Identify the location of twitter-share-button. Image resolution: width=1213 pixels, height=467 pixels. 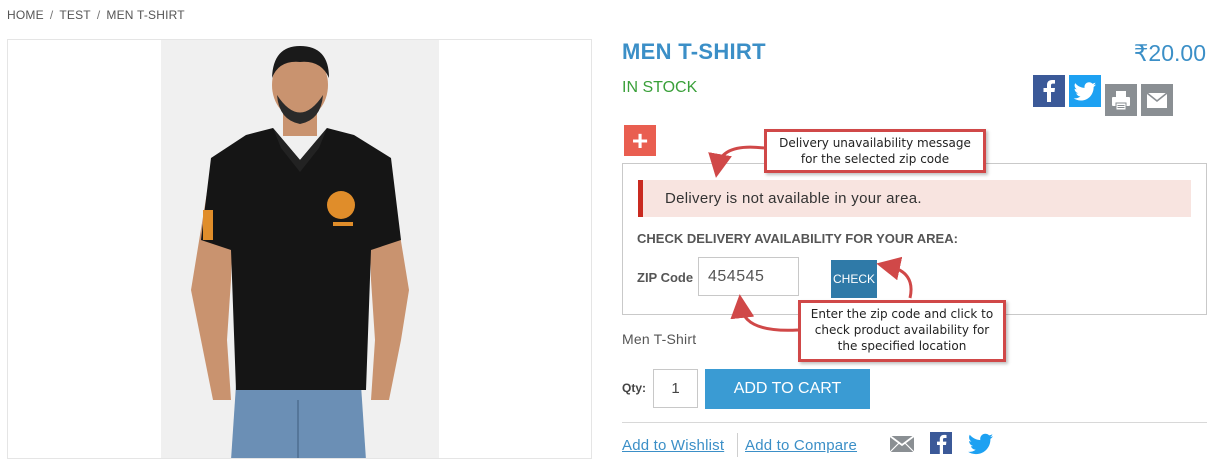
(1085, 91).